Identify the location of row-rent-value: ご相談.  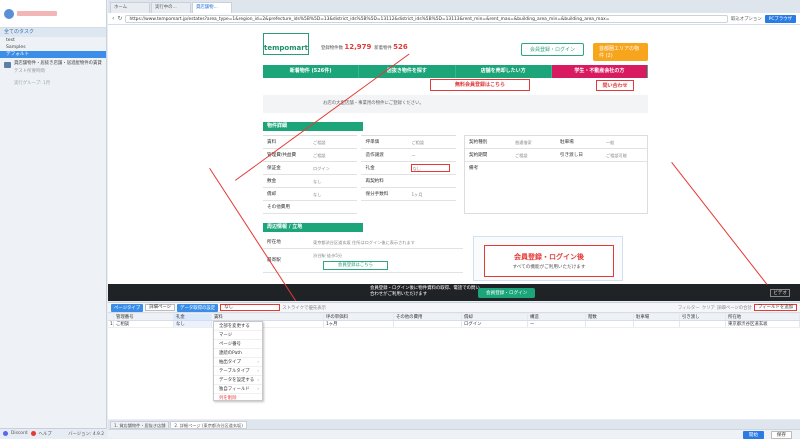
(319, 142).